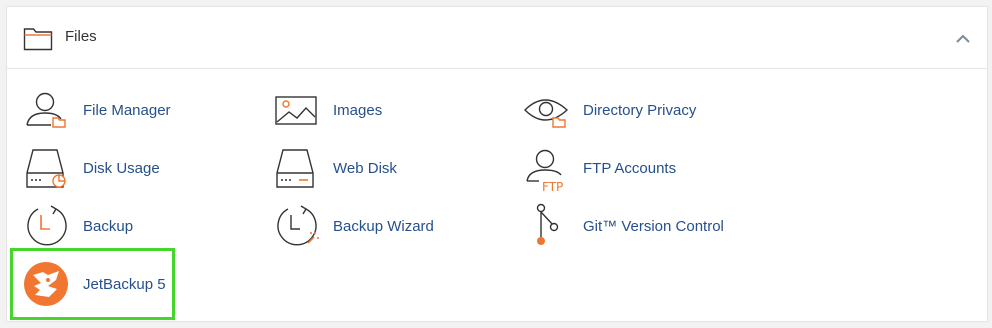 The image size is (992, 328). Describe the element at coordinates (383, 226) in the screenshot. I see `item-label: Backup Wizard` at that location.